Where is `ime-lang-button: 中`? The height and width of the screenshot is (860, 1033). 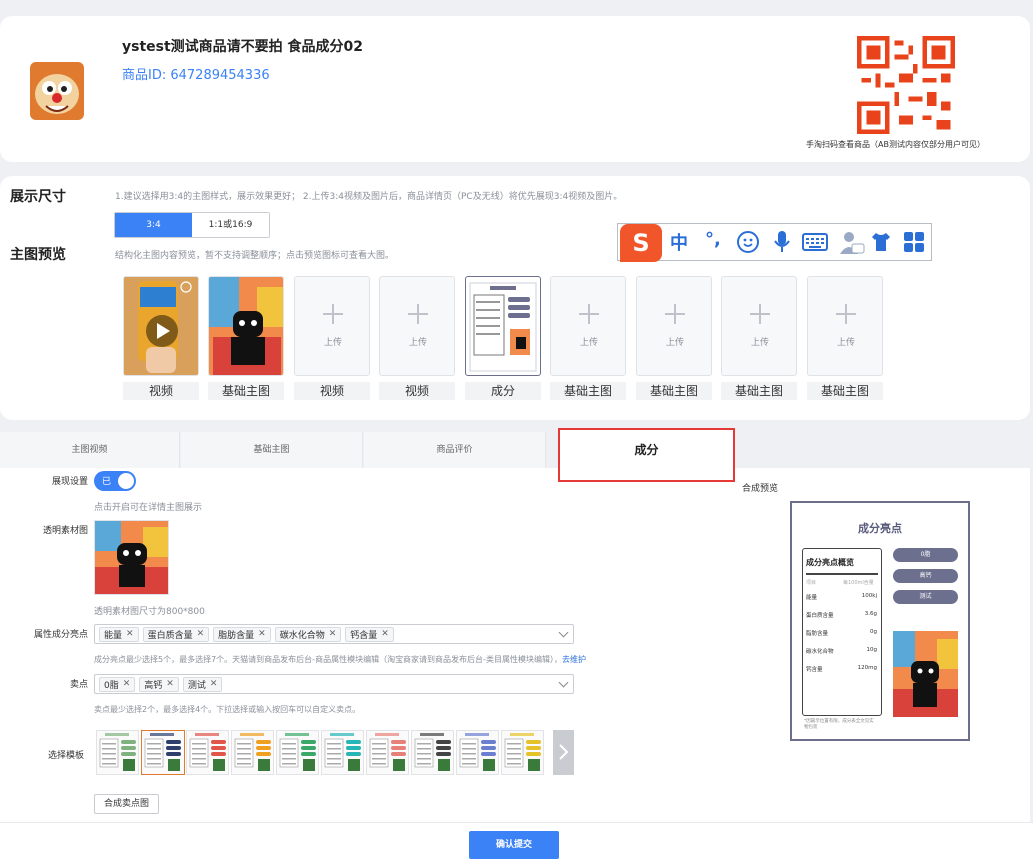 ime-lang-button: 中 is located at coordinates (679, 242).